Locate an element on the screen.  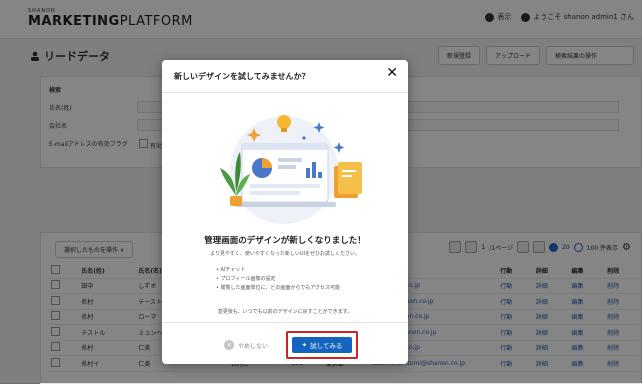
close-circle-icon: × is located at coordinates (229, 345).